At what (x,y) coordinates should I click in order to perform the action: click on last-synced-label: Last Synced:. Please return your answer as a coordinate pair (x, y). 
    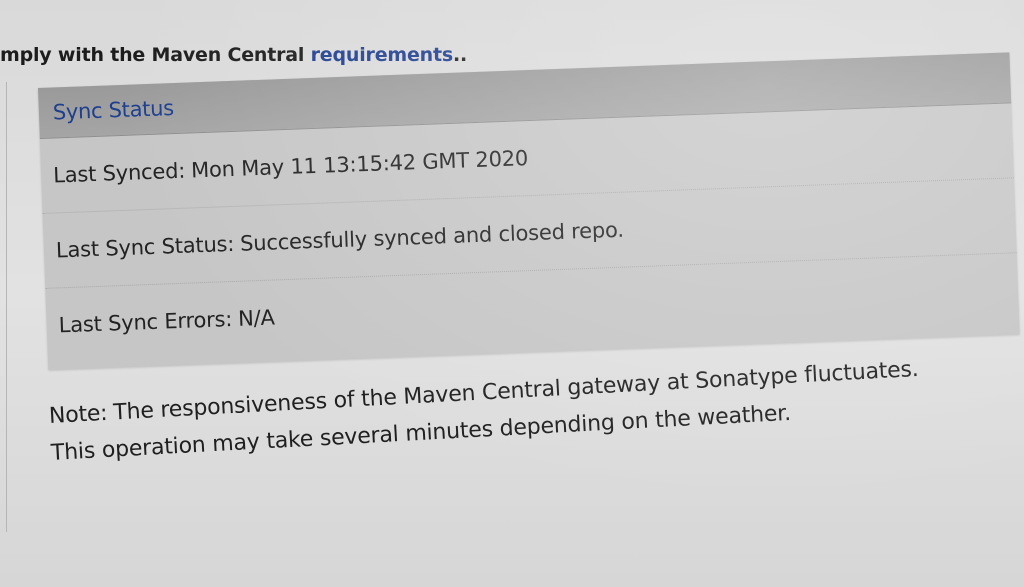
    Looking at the image, I should click on (119, 173).